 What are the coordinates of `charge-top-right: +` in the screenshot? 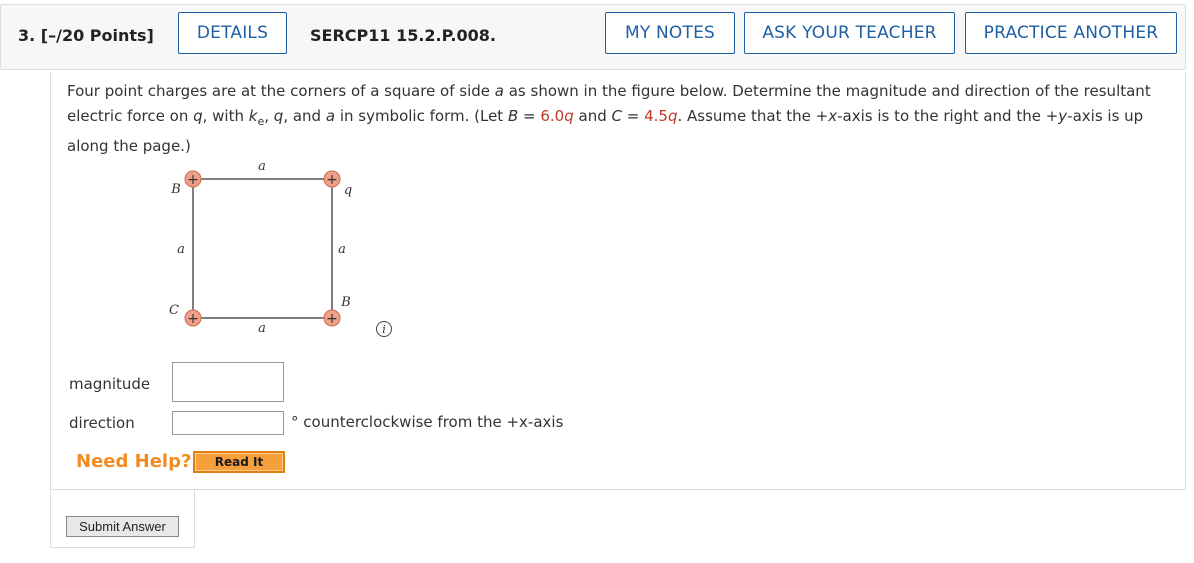 It's located at (332, 179).